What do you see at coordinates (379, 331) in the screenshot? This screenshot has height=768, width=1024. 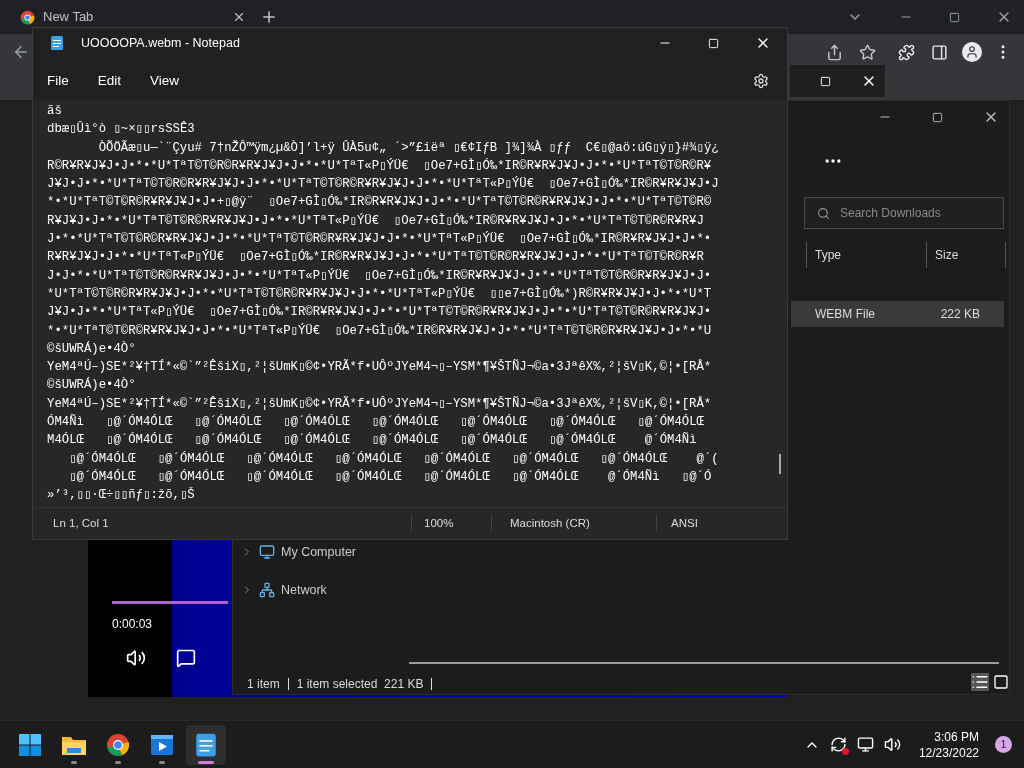 I see `text-line: *•*U*TªT©T©R©R¥R¥J¥J•J•*•*U*TªT«P▯ÝÜ€ ▯Oe7+GÌ▯Ó‰*IR©R¥R¥J¥J•J•*•*U*TªT©T©R©R¥R¥J¥J•J•*•*U` at bounding box center [379, 331].